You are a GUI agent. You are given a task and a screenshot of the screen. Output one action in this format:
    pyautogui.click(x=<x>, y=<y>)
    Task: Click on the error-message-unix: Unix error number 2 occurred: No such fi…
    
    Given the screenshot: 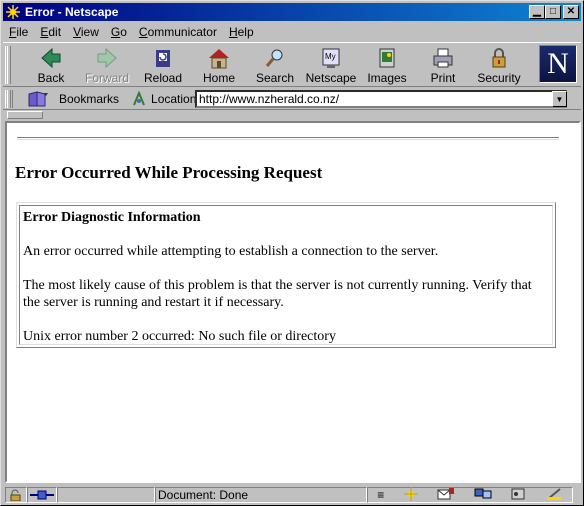 What is the action you would take?
    pyautogui.click(x=179, y=336)
    